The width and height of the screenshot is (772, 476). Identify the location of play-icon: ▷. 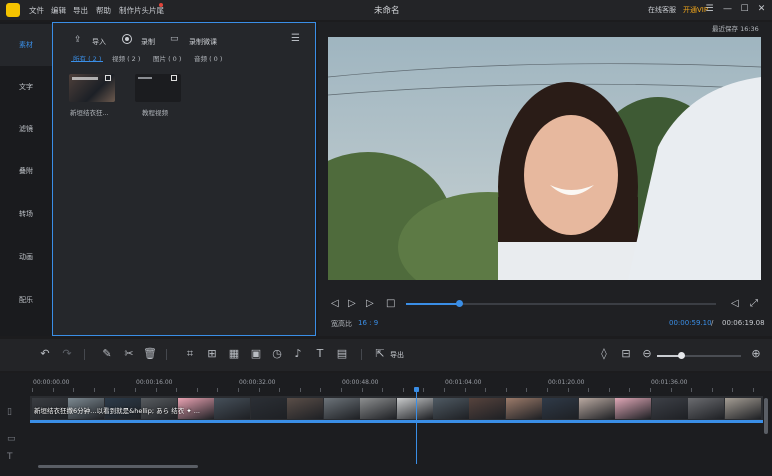
(352, 303).